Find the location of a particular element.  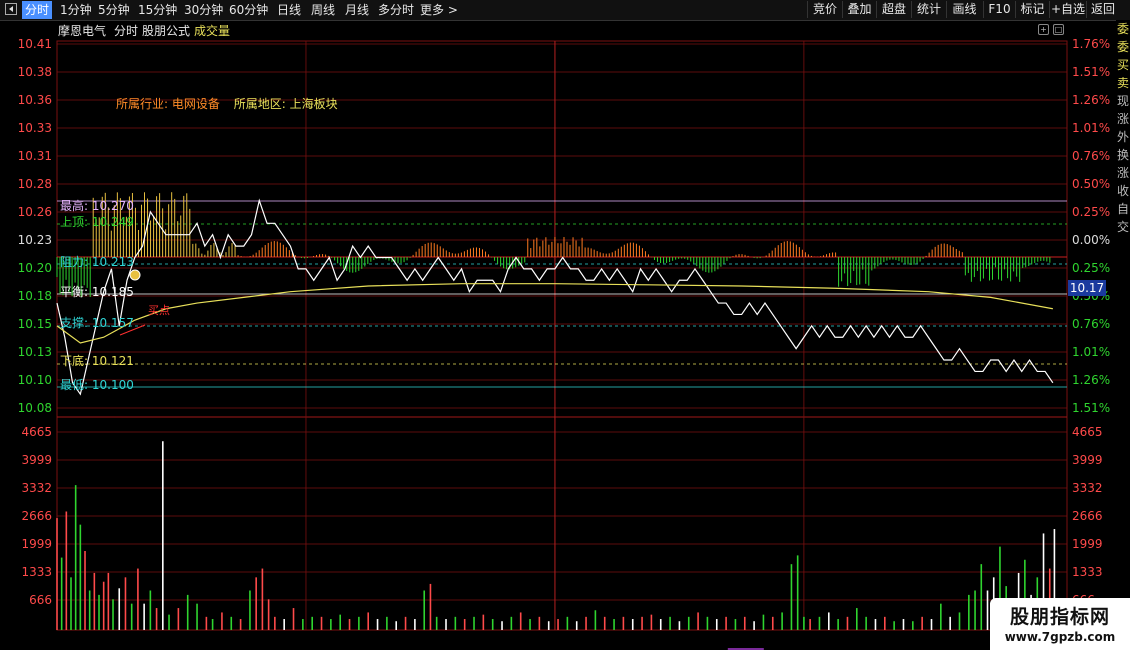

period-tab-4: 30分钟 is located at coordinates (203, 10).